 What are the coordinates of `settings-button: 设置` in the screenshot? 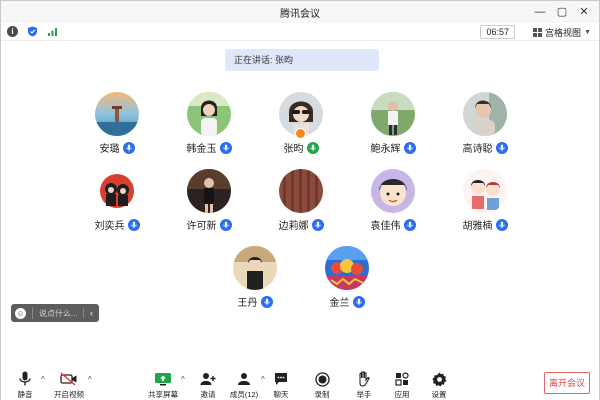 It's located at (439, 385).